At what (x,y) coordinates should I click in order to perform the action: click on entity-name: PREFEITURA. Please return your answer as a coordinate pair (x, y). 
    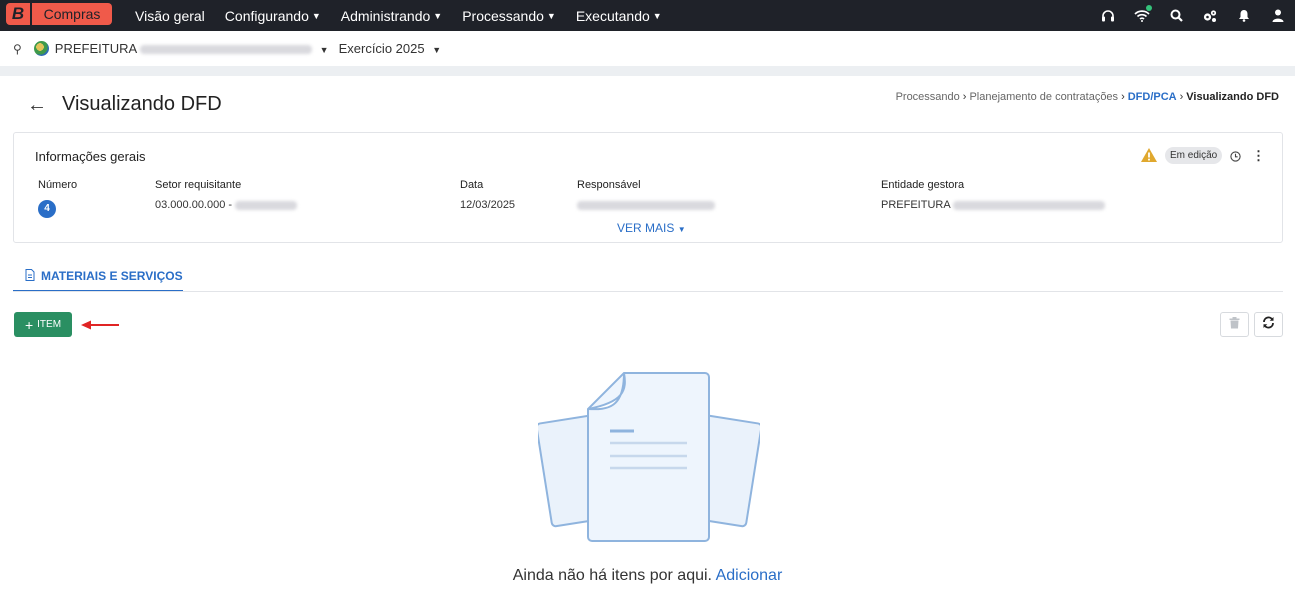
    Looking at the image, I should click on (95, 48).